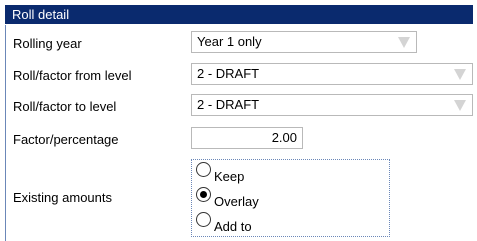 The width and height of the screenshot is (477, 241). Describe the element at coordinates (203, 194) in the screenshot. I see `radio-overlay` at that location.